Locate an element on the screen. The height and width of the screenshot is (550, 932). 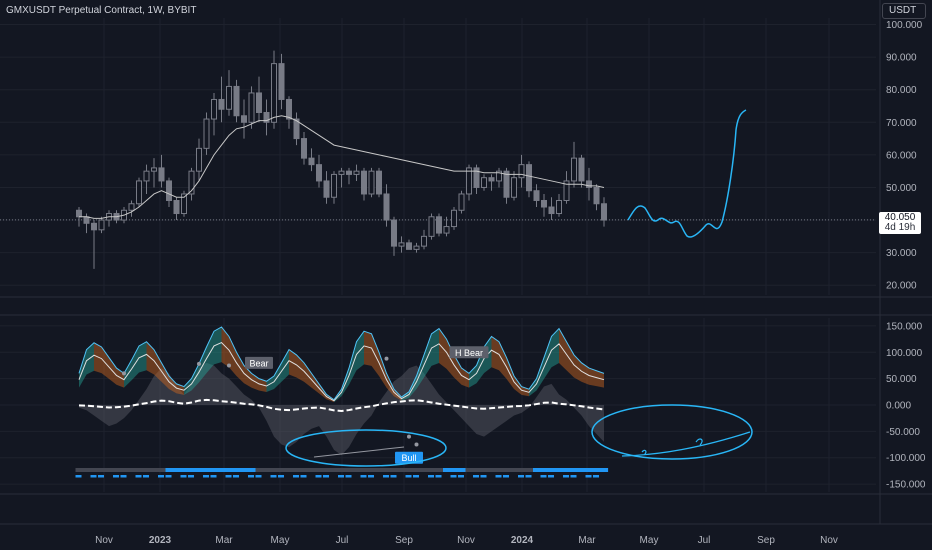
future-curve-drawing is located at coordinates (686, 444).